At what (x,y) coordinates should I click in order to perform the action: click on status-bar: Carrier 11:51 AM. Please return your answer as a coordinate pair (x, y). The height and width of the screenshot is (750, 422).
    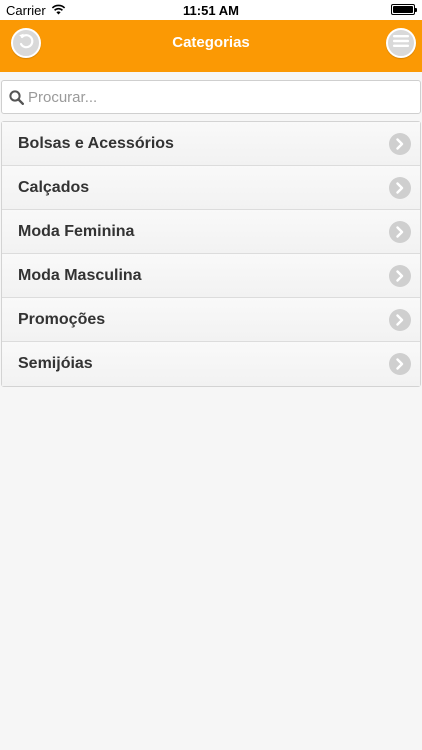
    Looking at the image, I should click on (211, 10).